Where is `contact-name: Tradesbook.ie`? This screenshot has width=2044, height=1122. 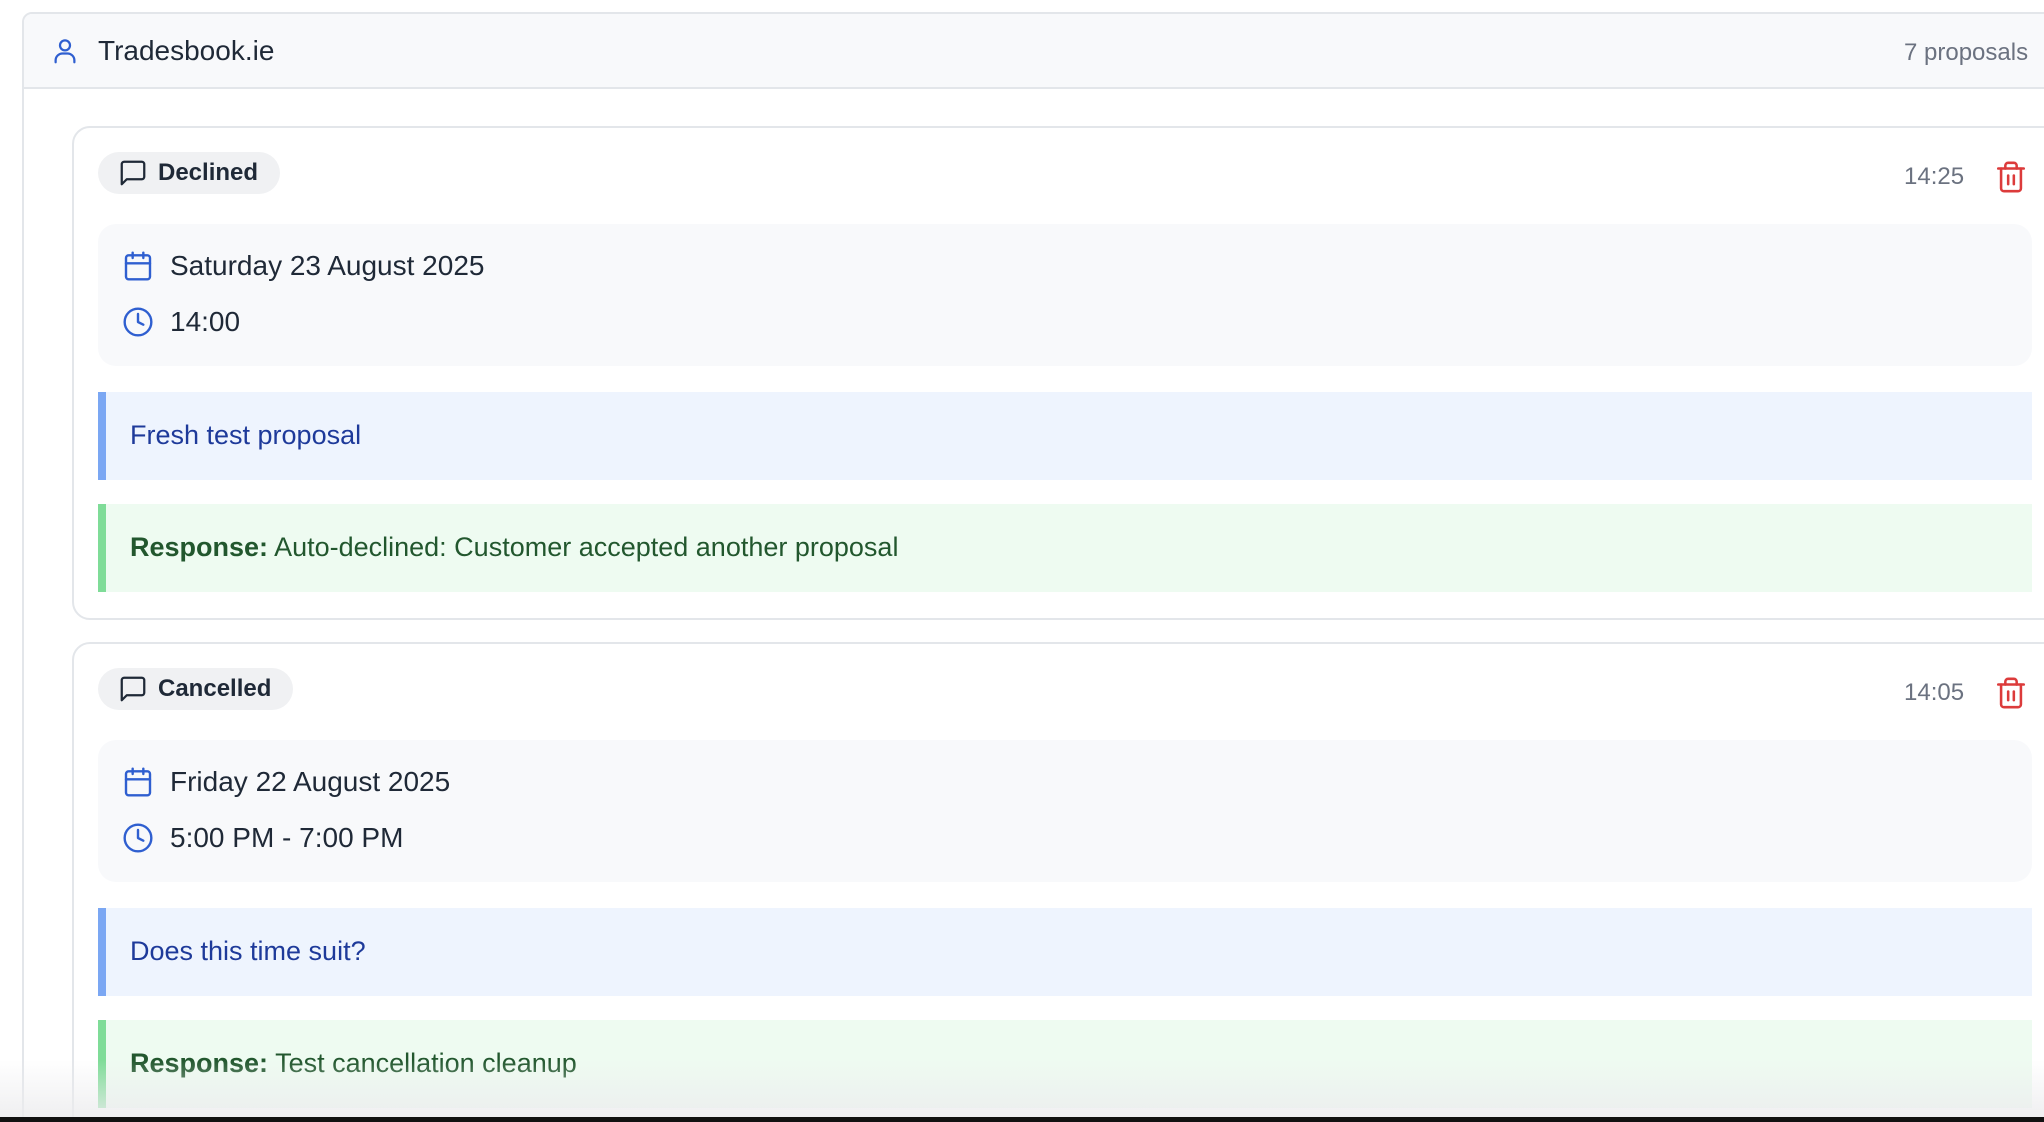 contact-name: Tradesbook.ie is located at coordinates (186, 50).